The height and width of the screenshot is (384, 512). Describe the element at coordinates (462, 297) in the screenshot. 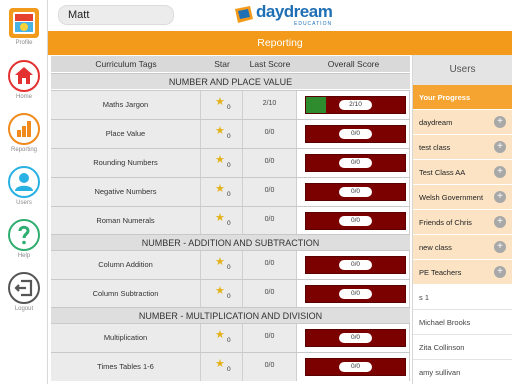

I see `users-person-item: s 1` at that location.